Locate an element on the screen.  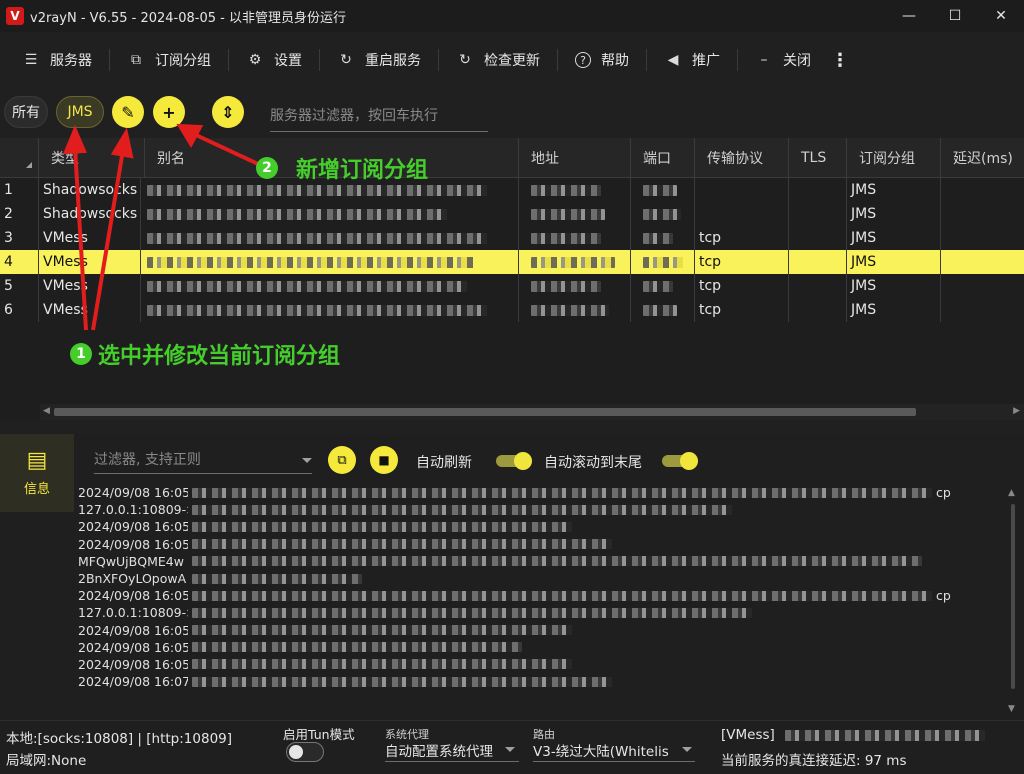
annotation-arrow-1b is located at coordinates (108, 240).